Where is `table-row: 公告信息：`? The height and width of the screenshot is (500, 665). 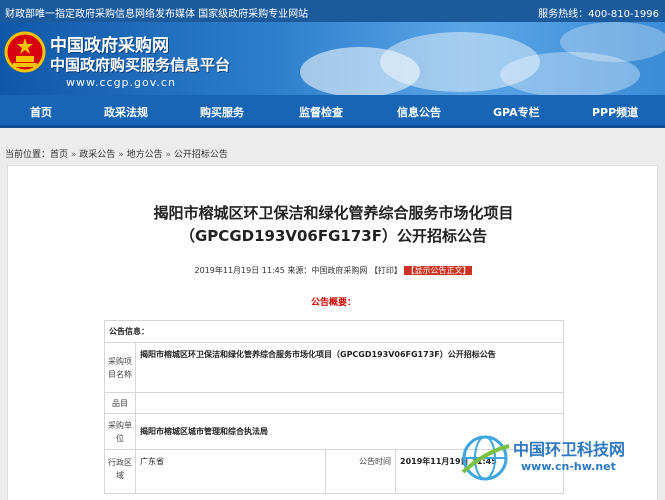 table-row: 公告信息： is located at coordinates (334, 331).